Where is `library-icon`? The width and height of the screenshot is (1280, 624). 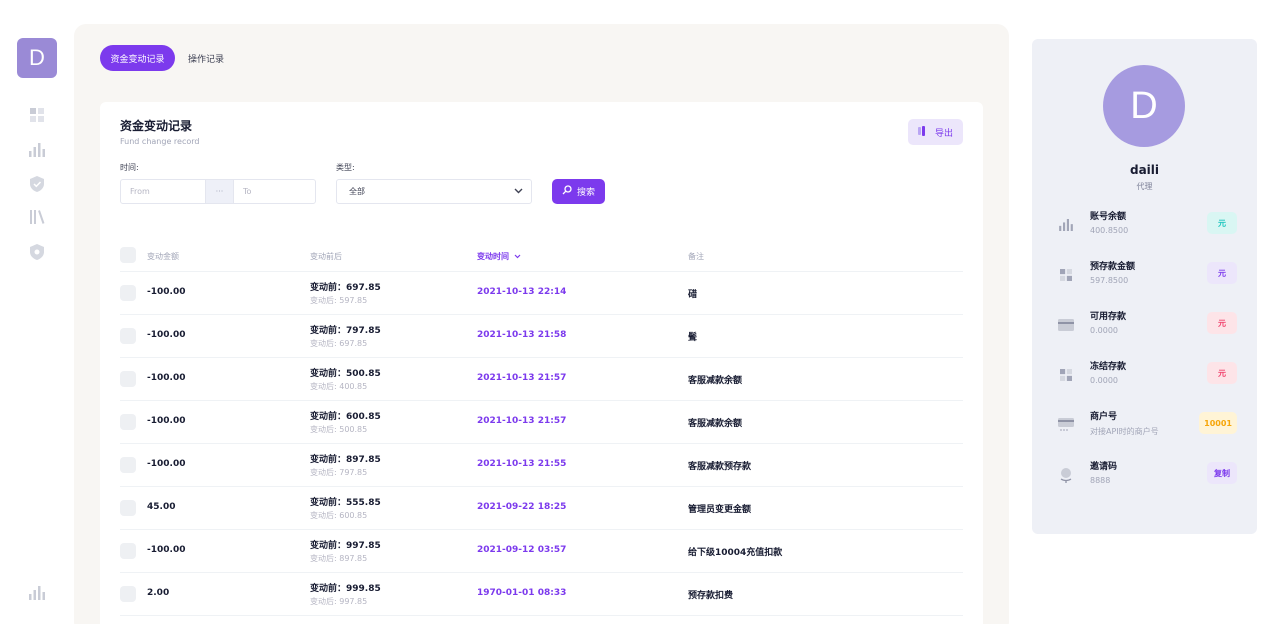
library-icon is located at coordinates (37, 217).